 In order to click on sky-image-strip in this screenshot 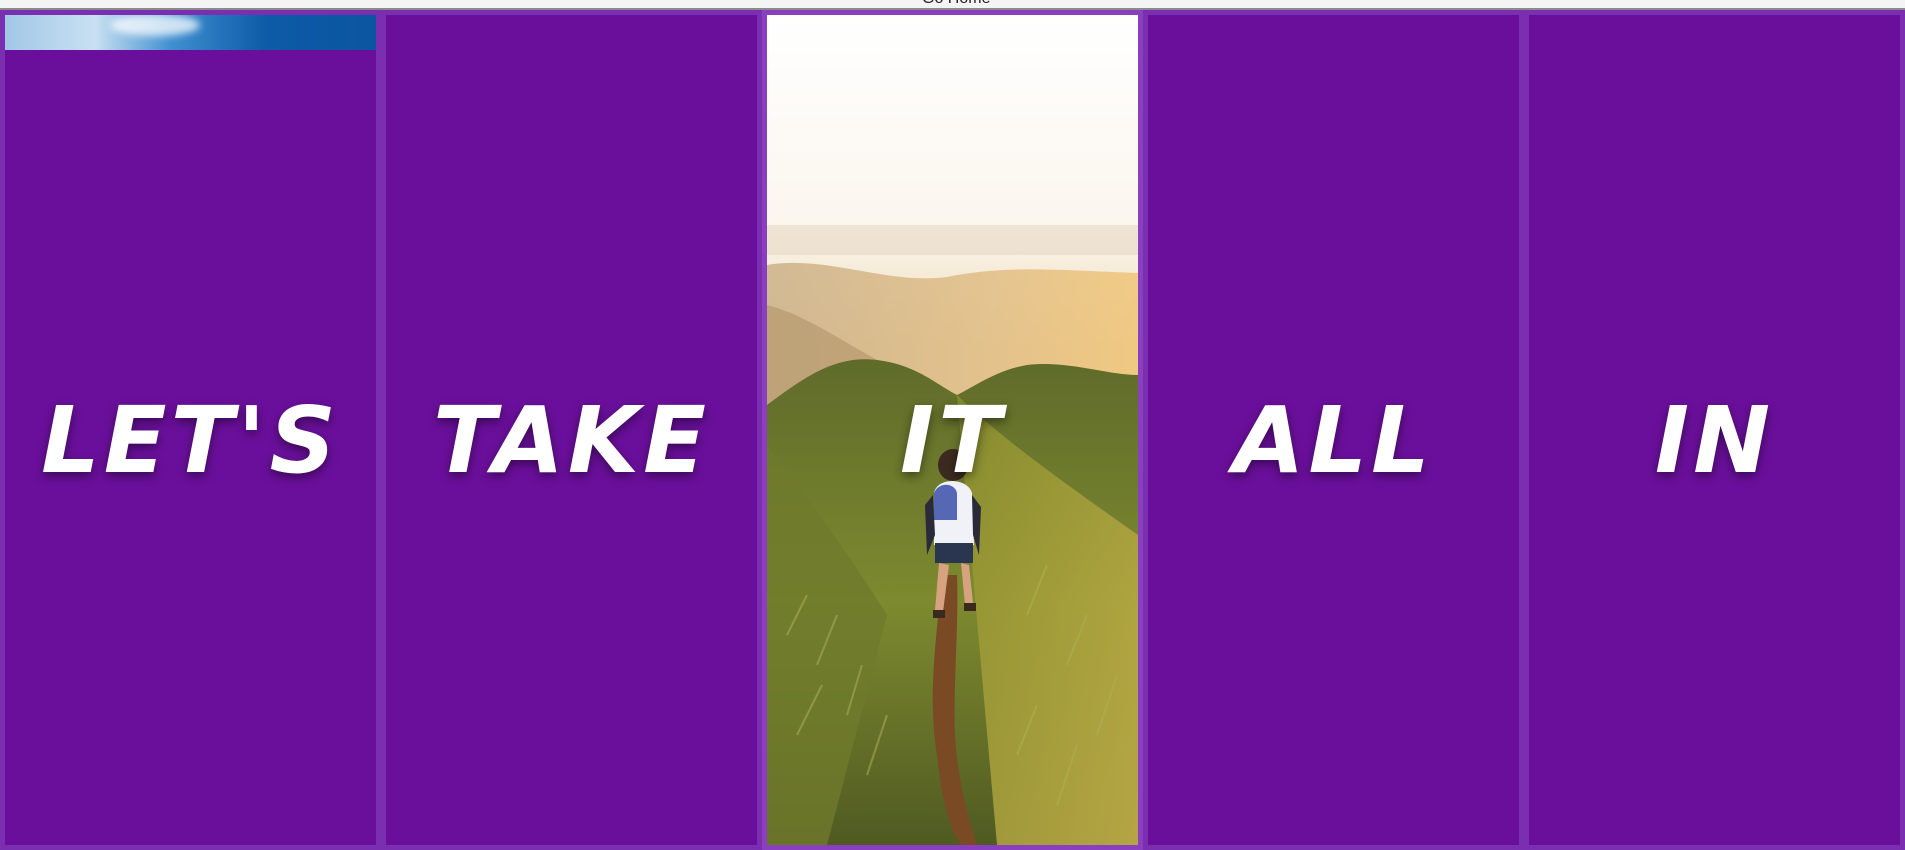, I will do `click(190, 32)`.